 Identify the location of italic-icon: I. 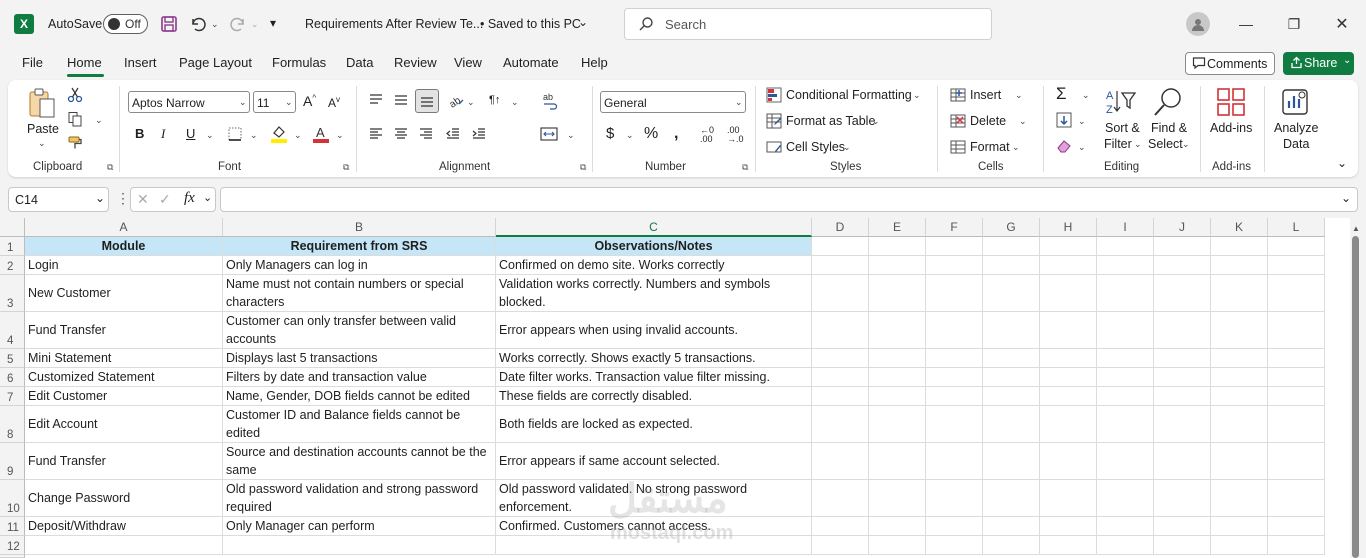
(163, 134).